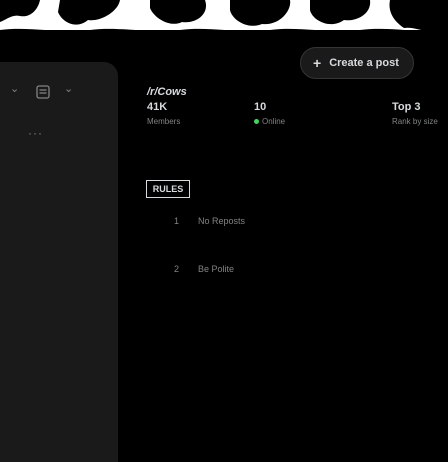 This screenshot has width=448, height=462. I want to click on members-count: 41K, so click(157, 107).